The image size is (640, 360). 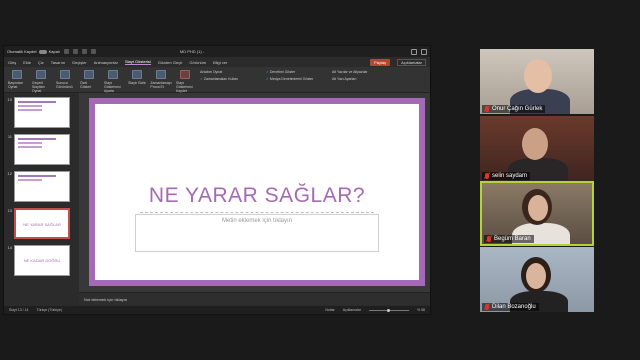 What do you see at coordinates (161, 74) in the screenshot?
I see `timer-icon` at bounding box center [161, 74].